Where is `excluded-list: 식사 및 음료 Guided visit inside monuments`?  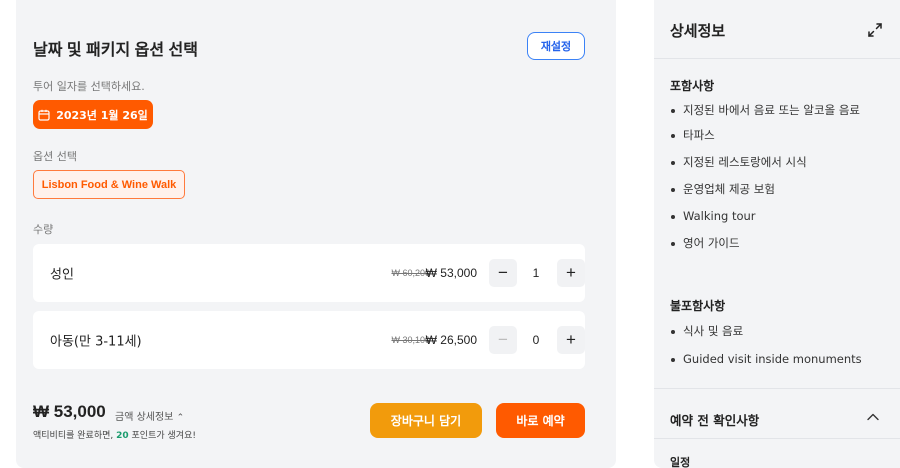 excluded-list: 식사 및 음료 Guided visit inside monuments is located at coordinates (775, 345).